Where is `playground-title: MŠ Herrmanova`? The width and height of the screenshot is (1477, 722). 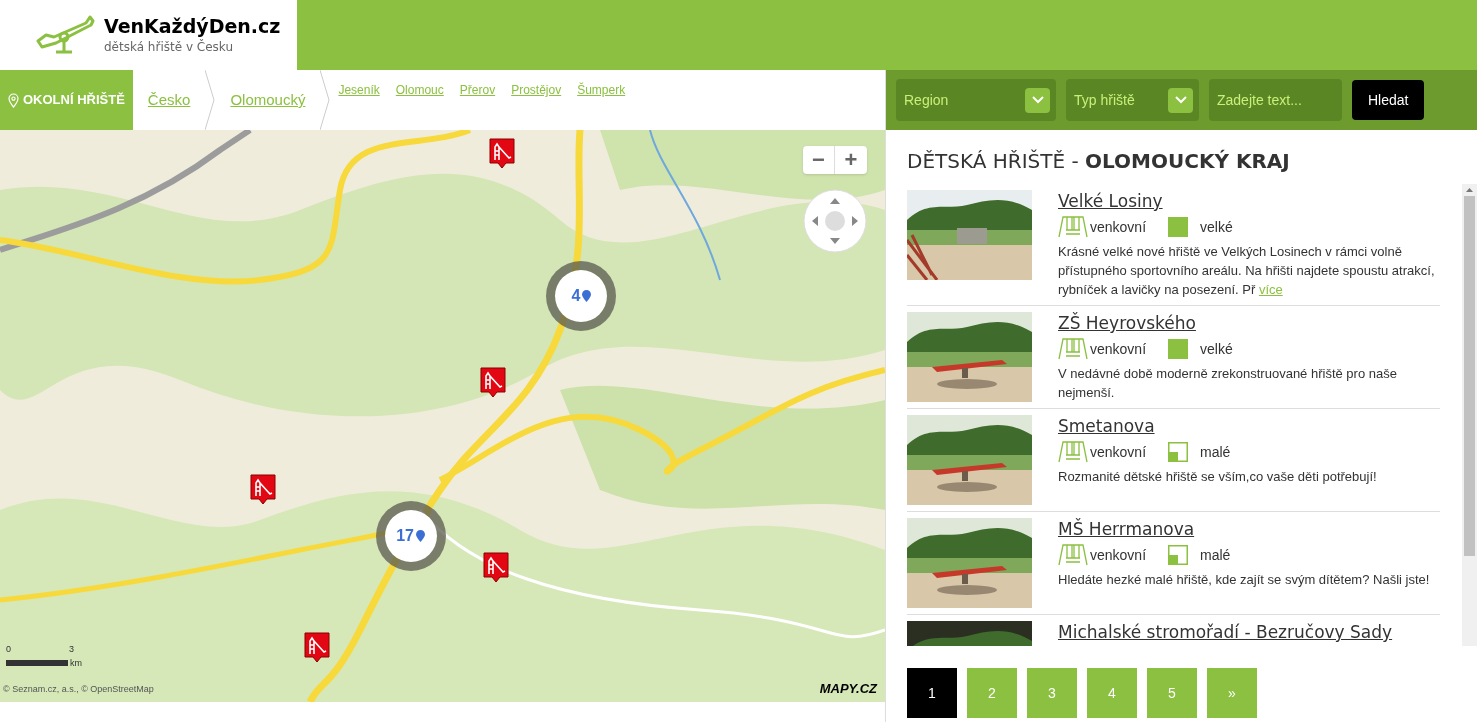
playground-title: MŠ Herrmanova is located at coordinates (1244, 529).